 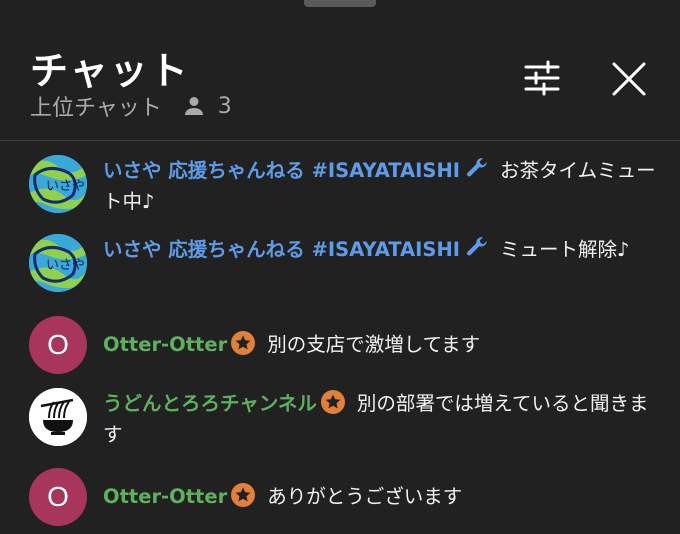 I want to click on message-text: Otter-Otter ありがとうございます, so click(x=383, y=496).